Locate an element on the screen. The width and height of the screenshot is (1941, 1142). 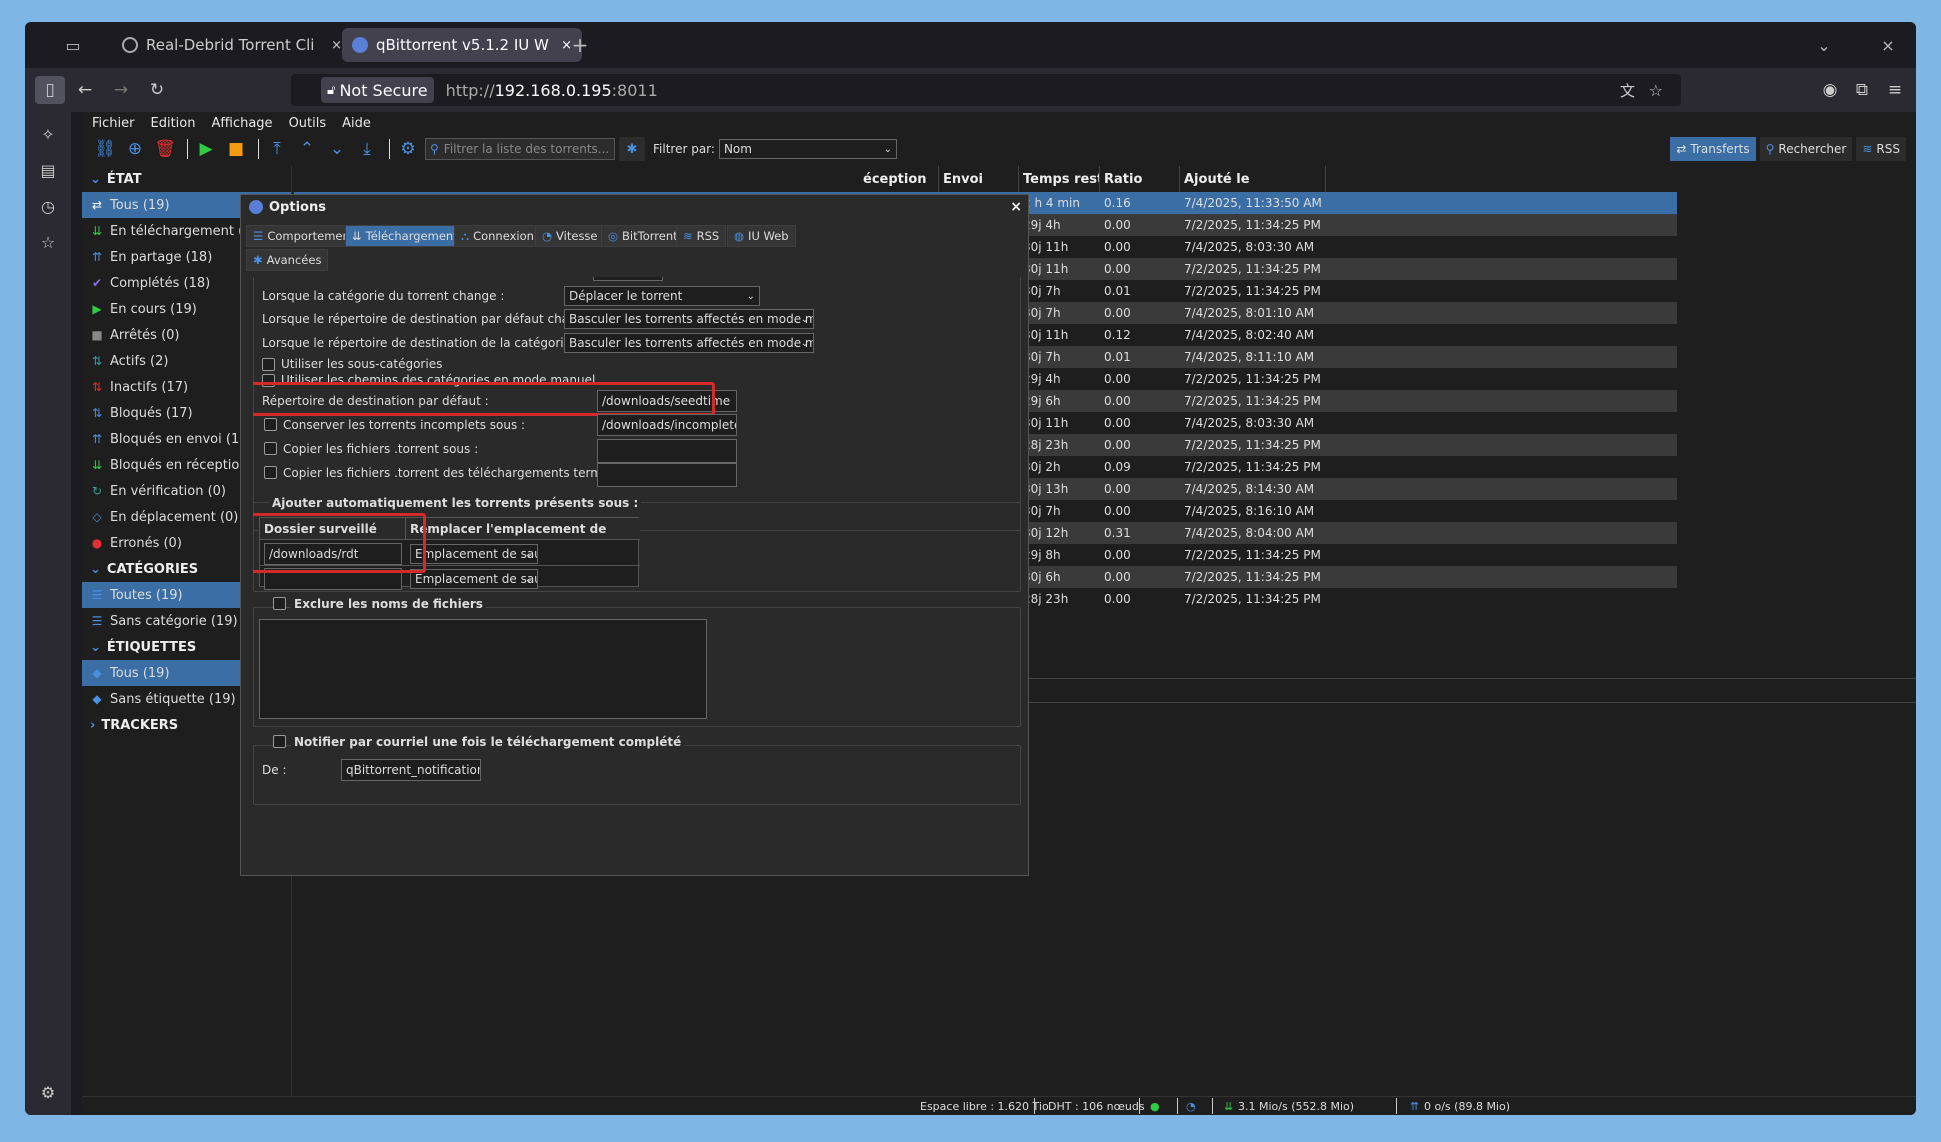
column-header: Ajouté le is located at coordinates (1253, 179).